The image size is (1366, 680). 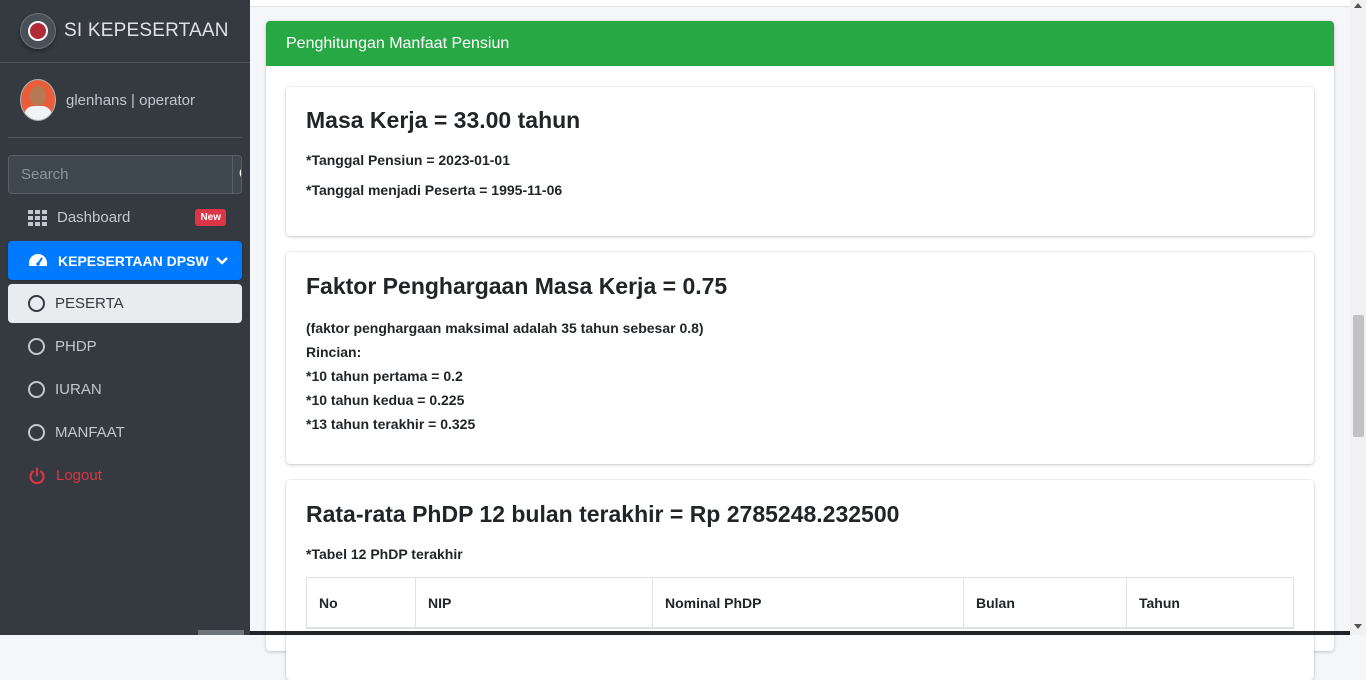 I want to click on sidebar-item-manfaat: MANFAAT, so click(x=125, y=432).